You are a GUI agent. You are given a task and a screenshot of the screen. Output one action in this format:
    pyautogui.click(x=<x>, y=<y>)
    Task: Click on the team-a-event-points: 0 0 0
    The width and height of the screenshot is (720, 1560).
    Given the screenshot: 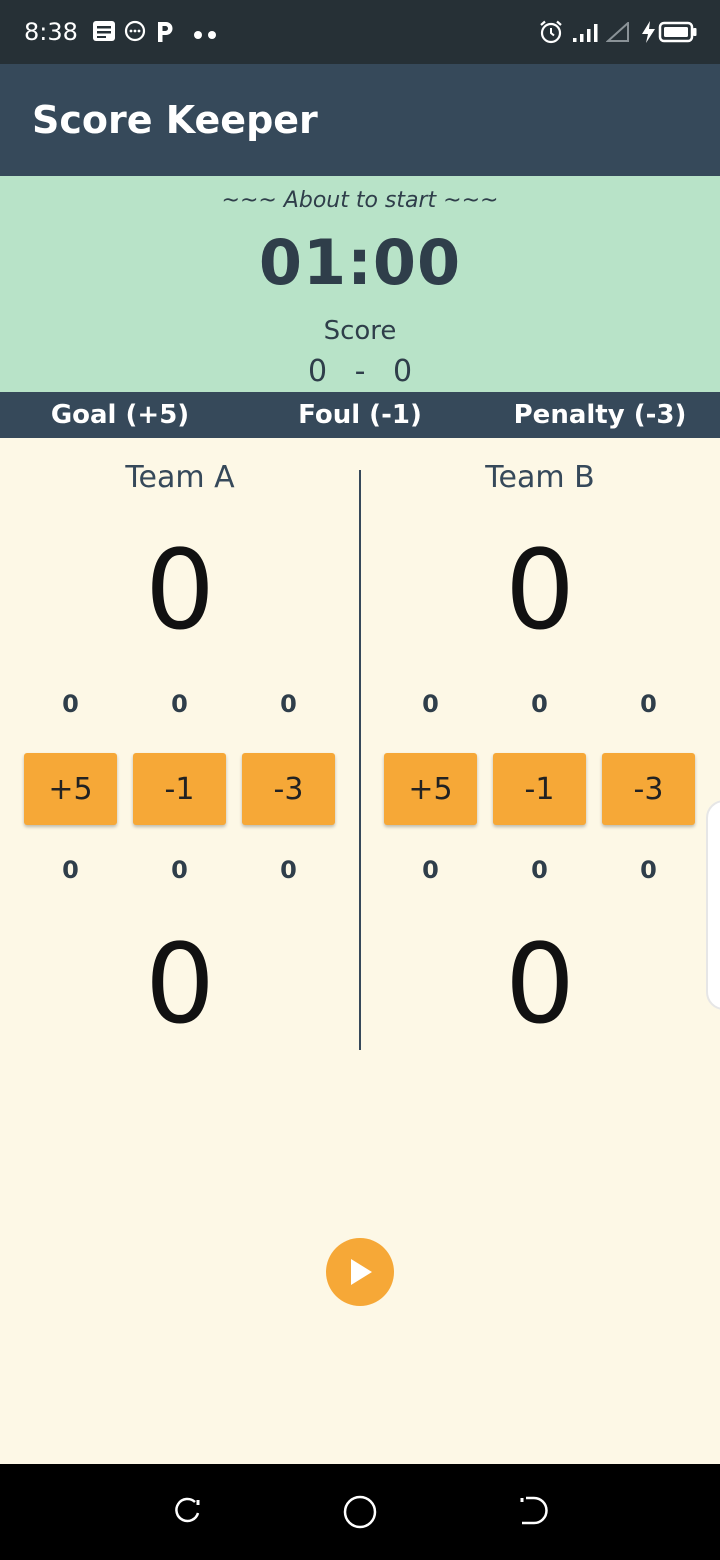 What is the action you would take?
    pyautogui.click(x=180, y=876)
    